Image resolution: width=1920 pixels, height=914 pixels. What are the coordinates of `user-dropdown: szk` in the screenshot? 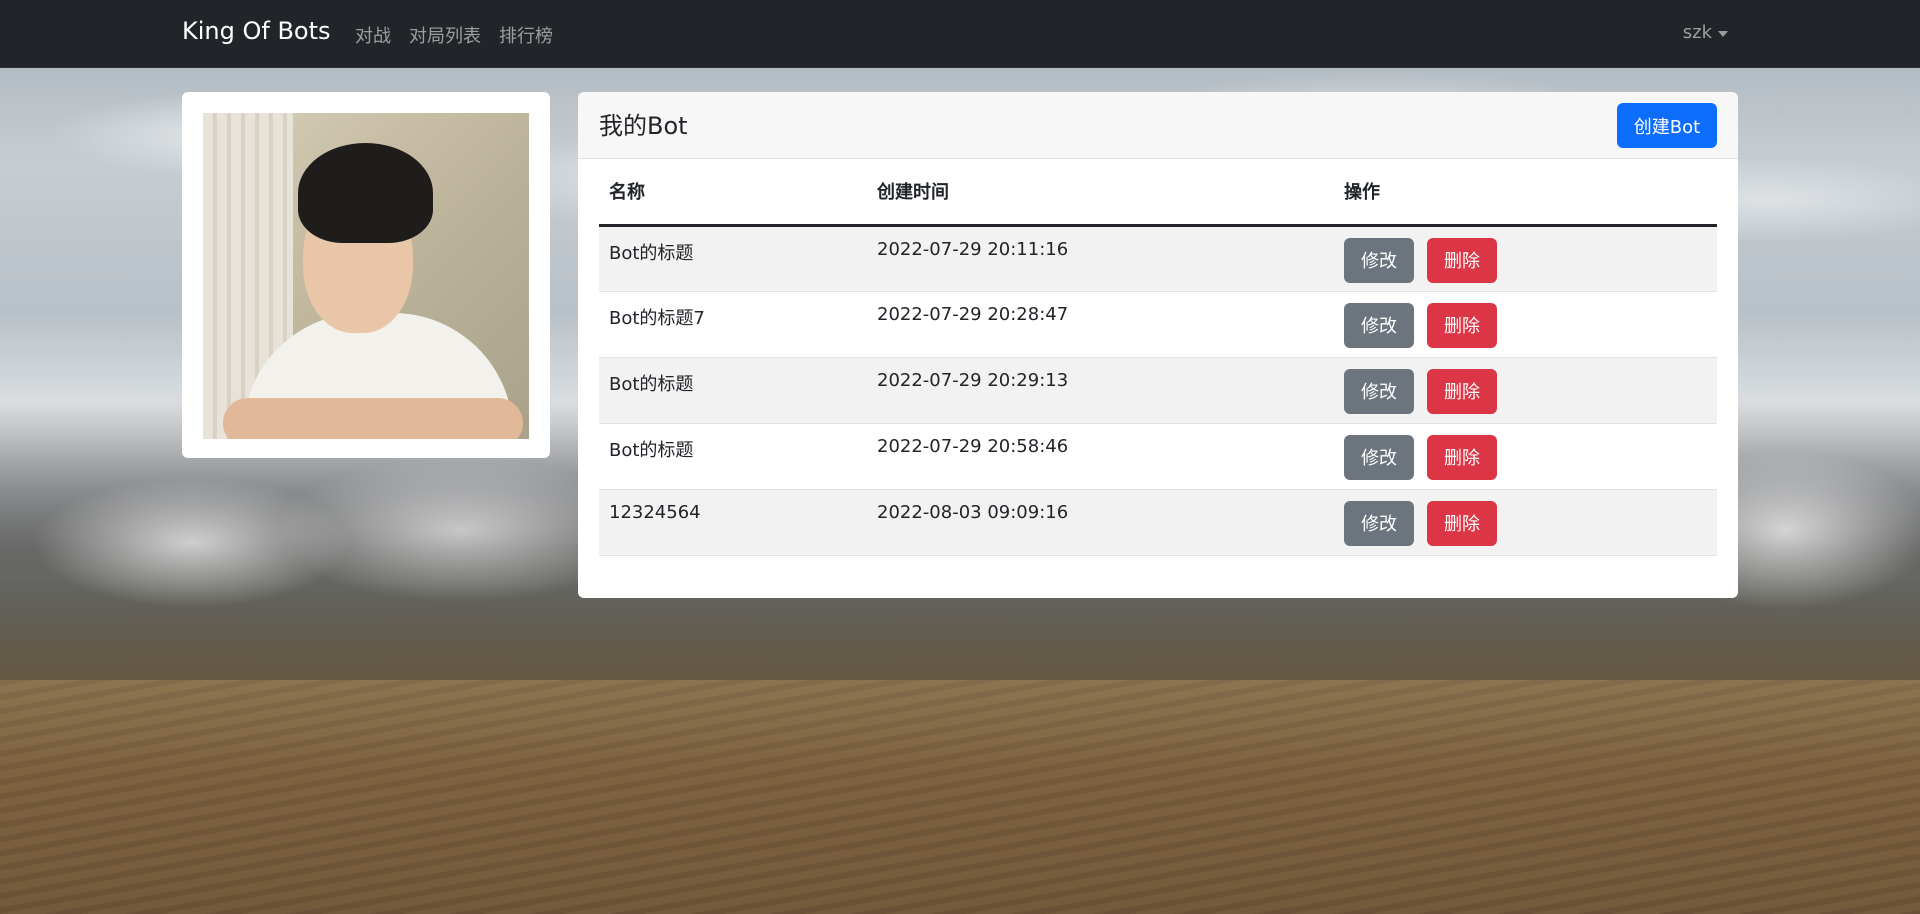 It's located at (1705, 32).